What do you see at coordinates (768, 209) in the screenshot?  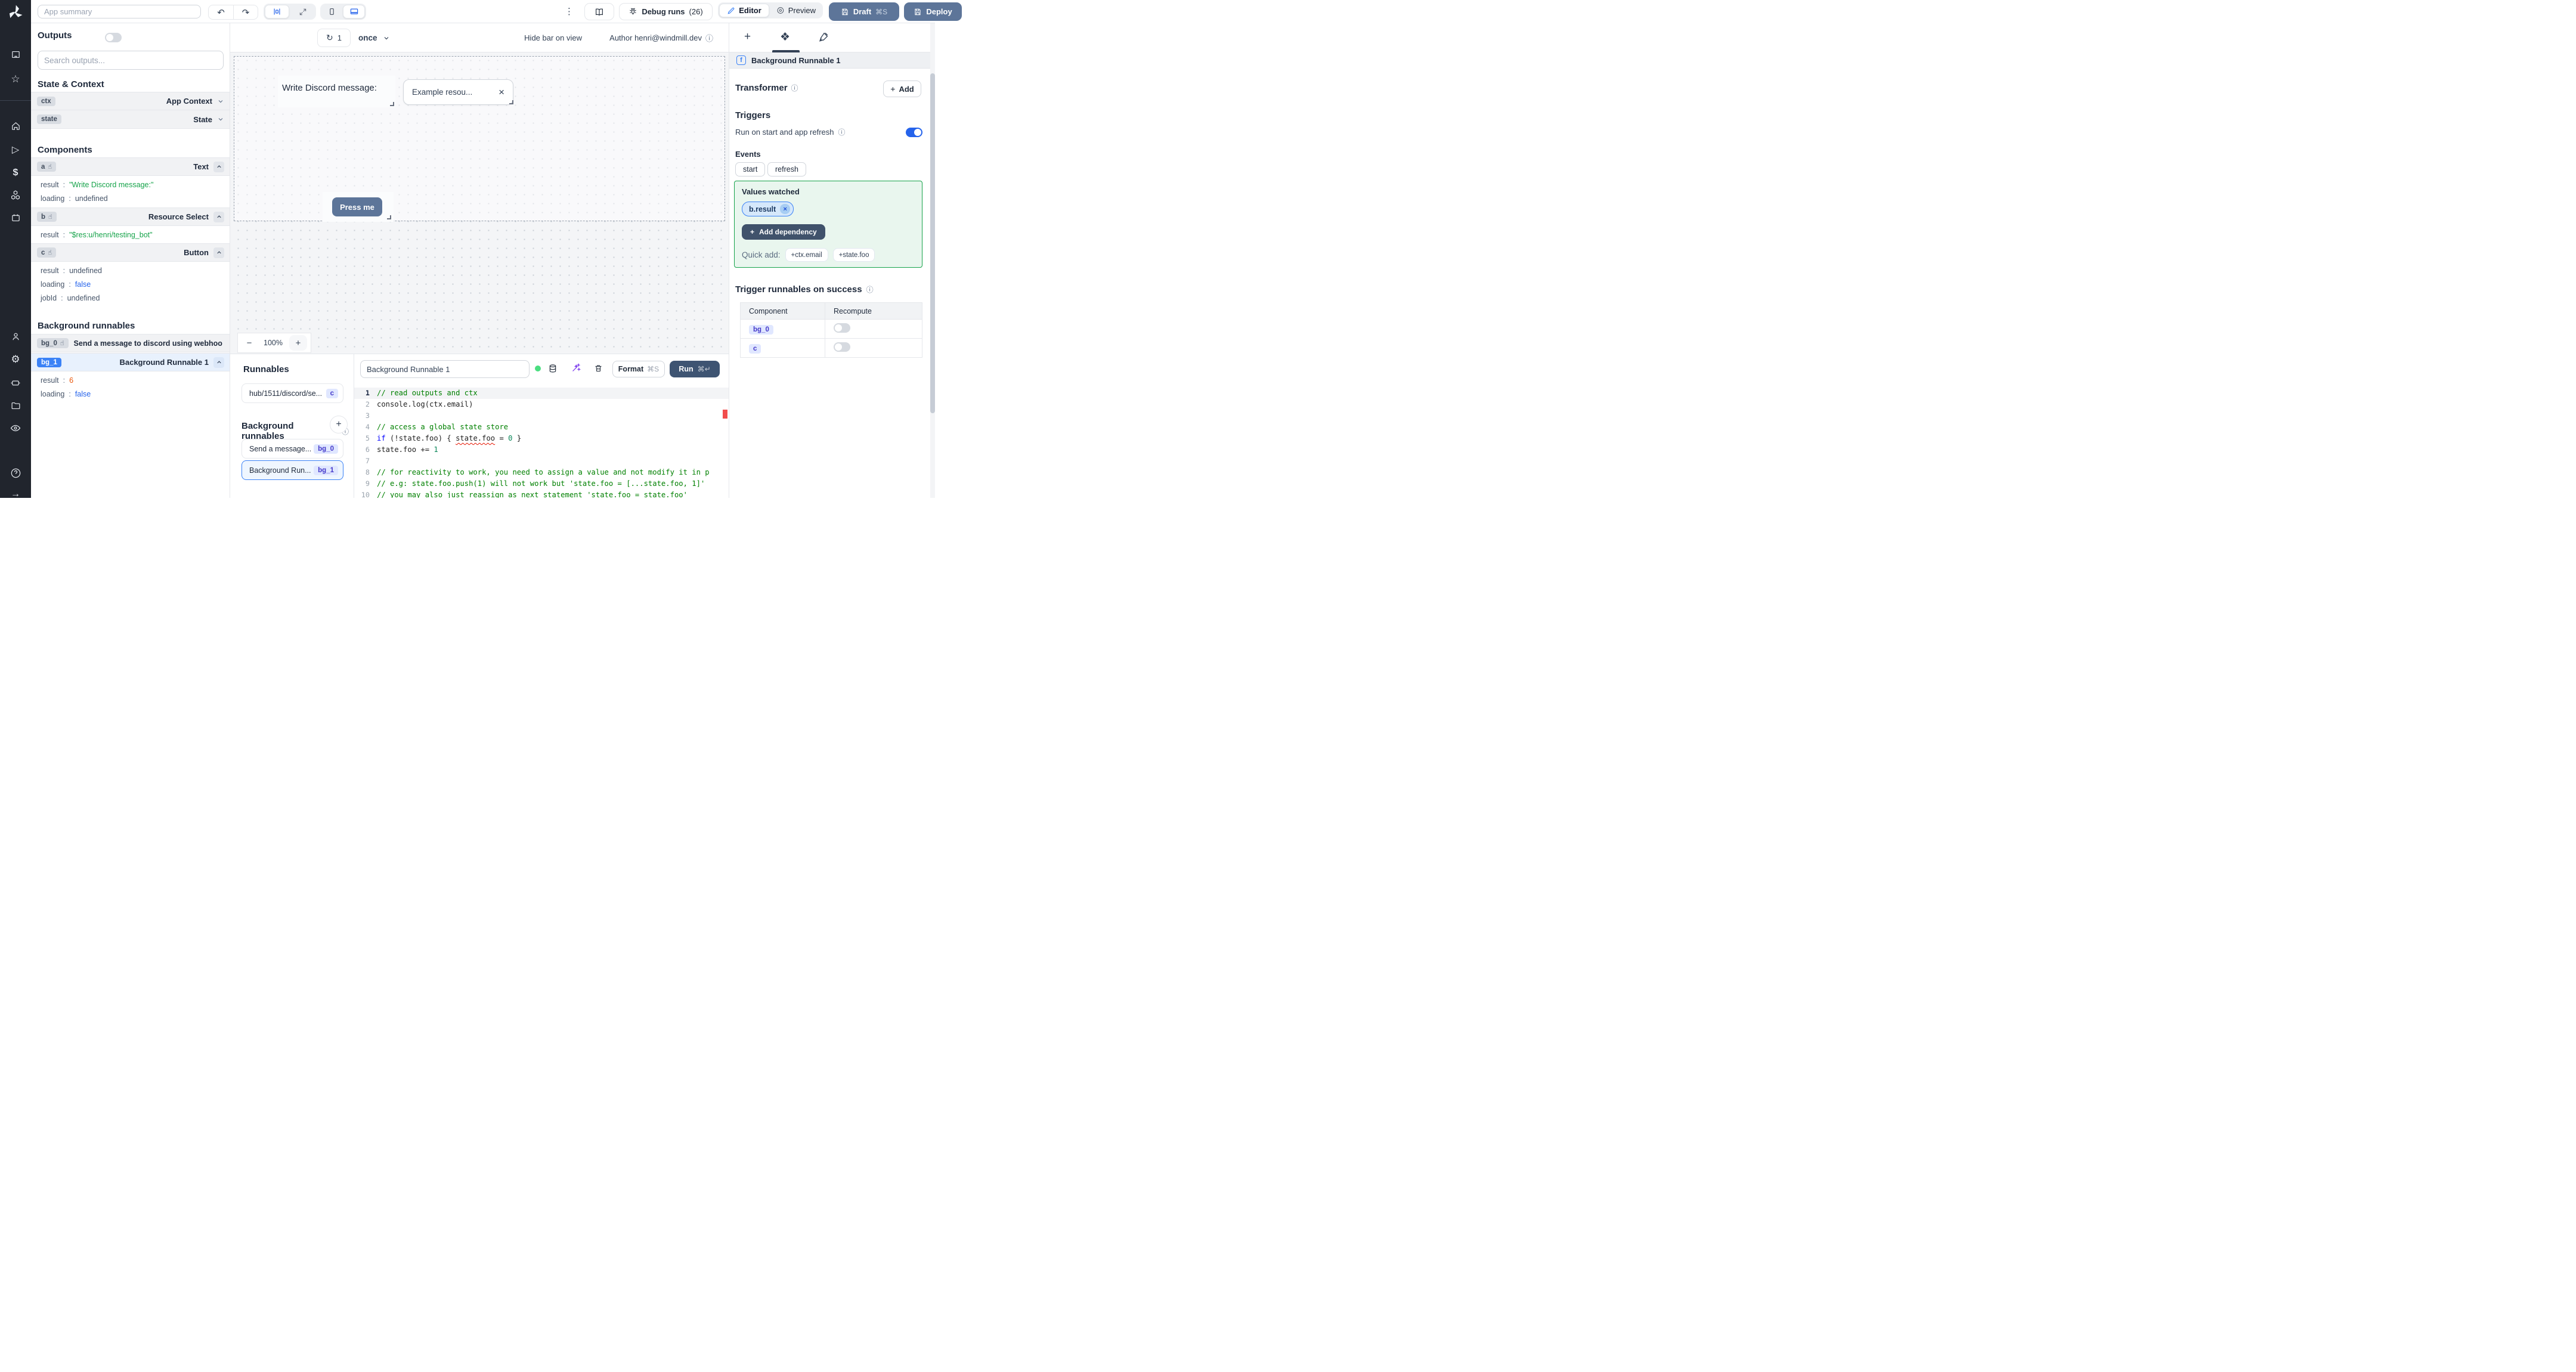 I see `dependency-chip: b.result ×` at bounding box center [768, 209].